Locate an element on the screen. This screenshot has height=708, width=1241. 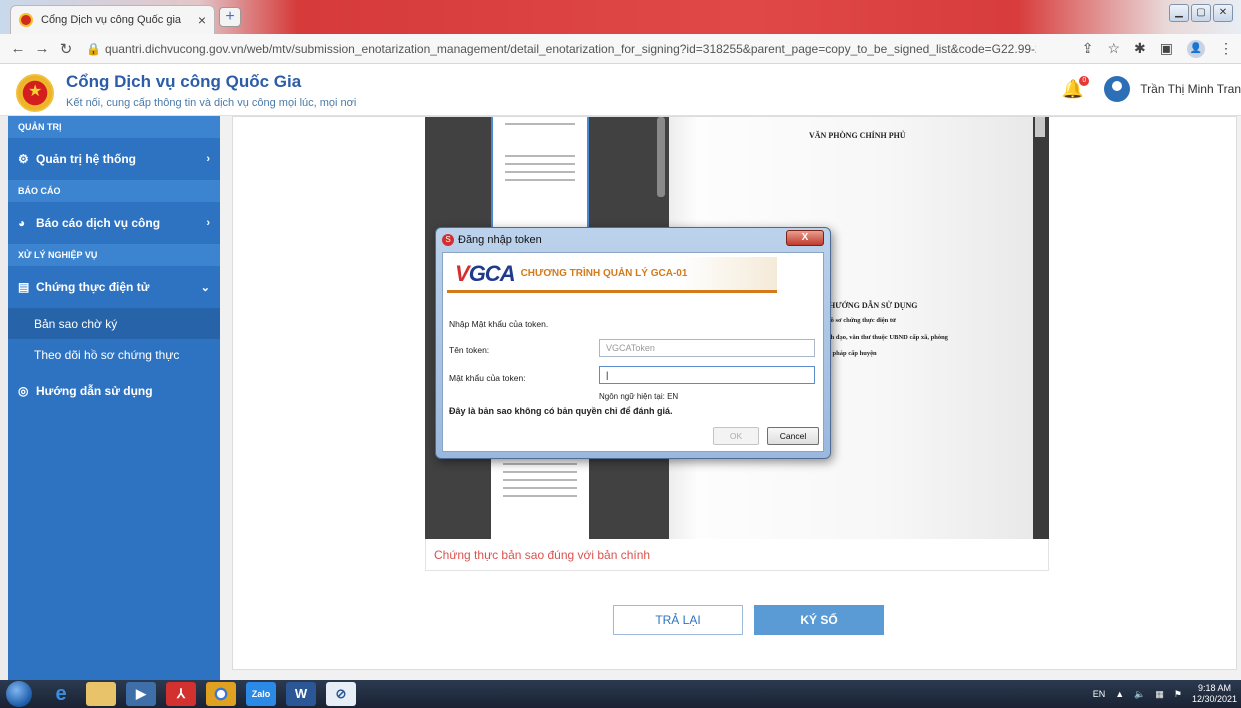
dialog-titlebar: S Đăng nhập token is located at coordinates (633, 240).